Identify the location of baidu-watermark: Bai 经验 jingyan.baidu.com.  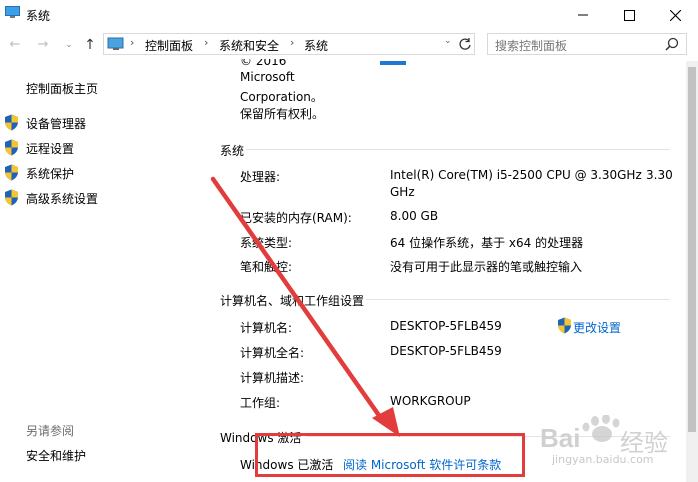
(615, 445).